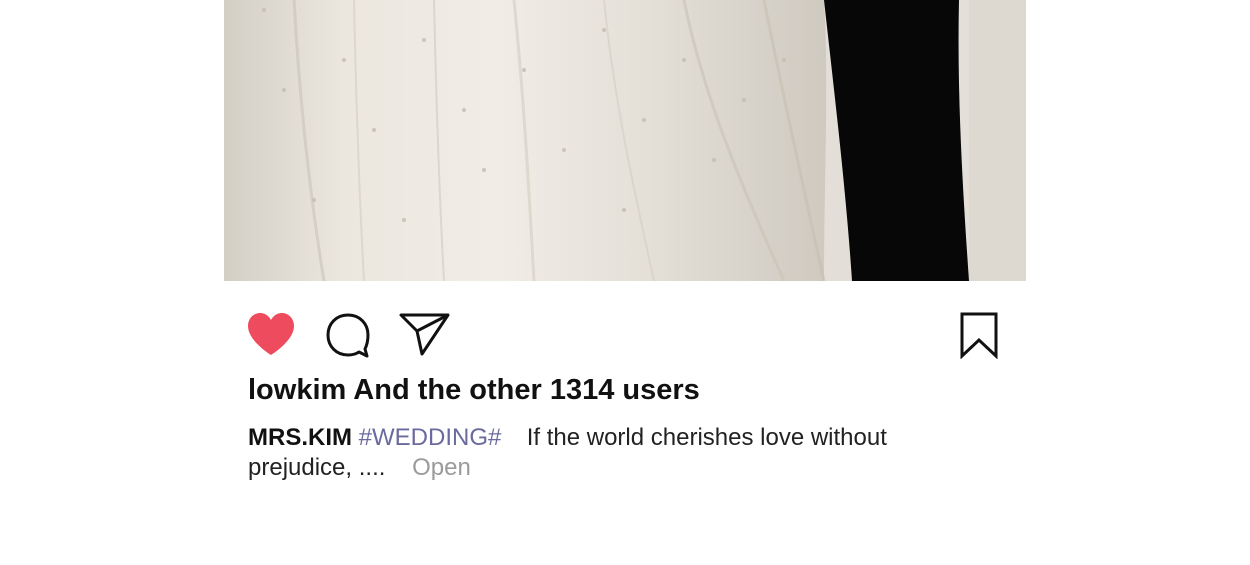  Describe the element at coordinates (625, 326) in the screenshot. I see `post-actions-bar` at that location.